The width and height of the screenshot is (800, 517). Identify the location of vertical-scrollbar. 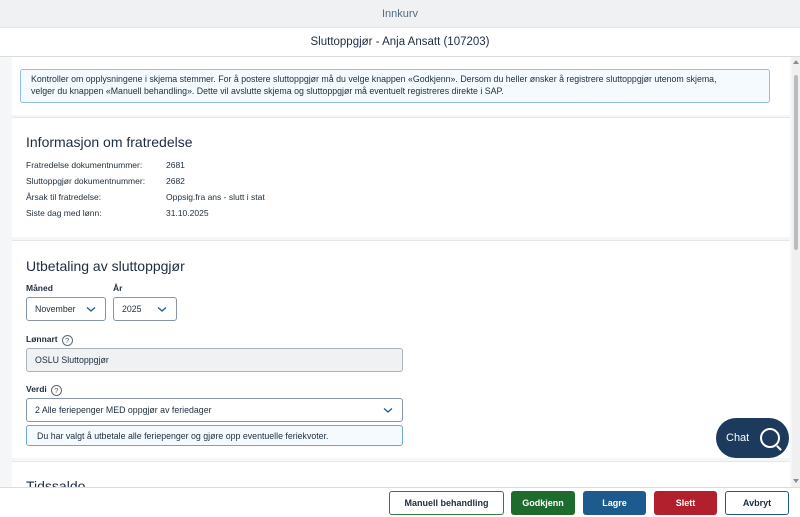
(796, 272).